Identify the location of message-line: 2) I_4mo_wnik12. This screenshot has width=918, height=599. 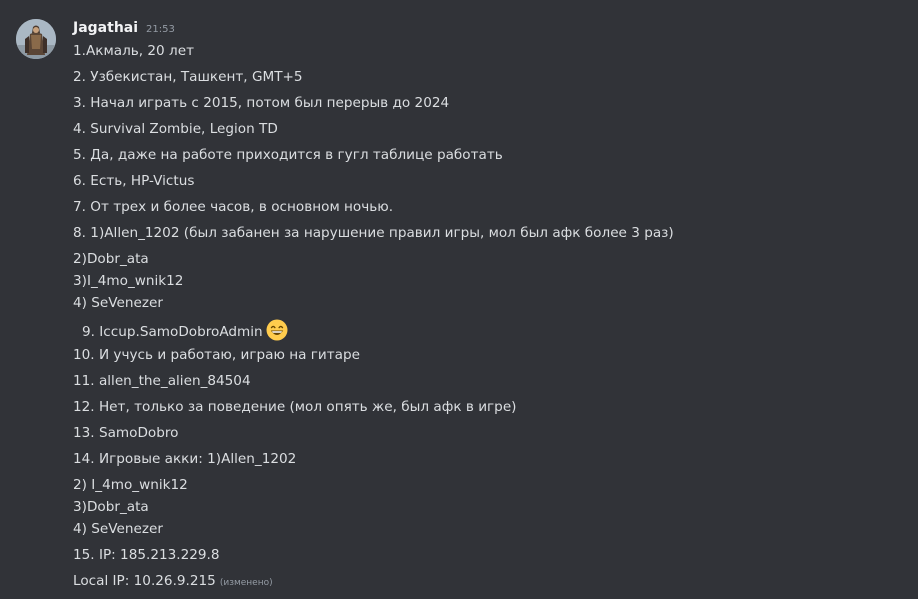
(130, 485).